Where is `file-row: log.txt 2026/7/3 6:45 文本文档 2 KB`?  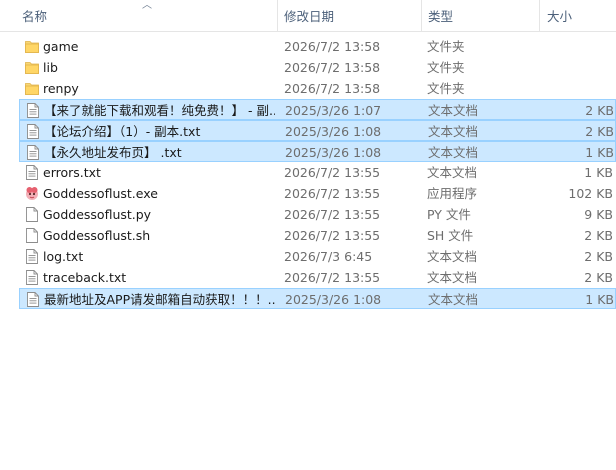 file-row: log.txt 2026/7/3 6:45 文本文档 2 KB is located at coordinates (317, 256).